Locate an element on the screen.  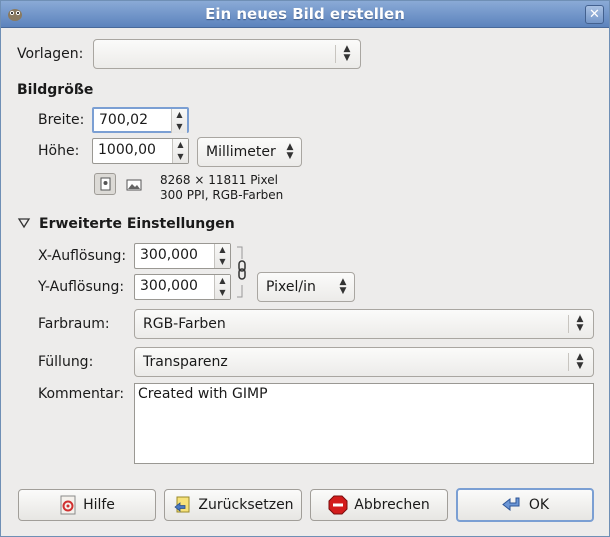
width-value: 700,02 is located at coordinates (123, 120).